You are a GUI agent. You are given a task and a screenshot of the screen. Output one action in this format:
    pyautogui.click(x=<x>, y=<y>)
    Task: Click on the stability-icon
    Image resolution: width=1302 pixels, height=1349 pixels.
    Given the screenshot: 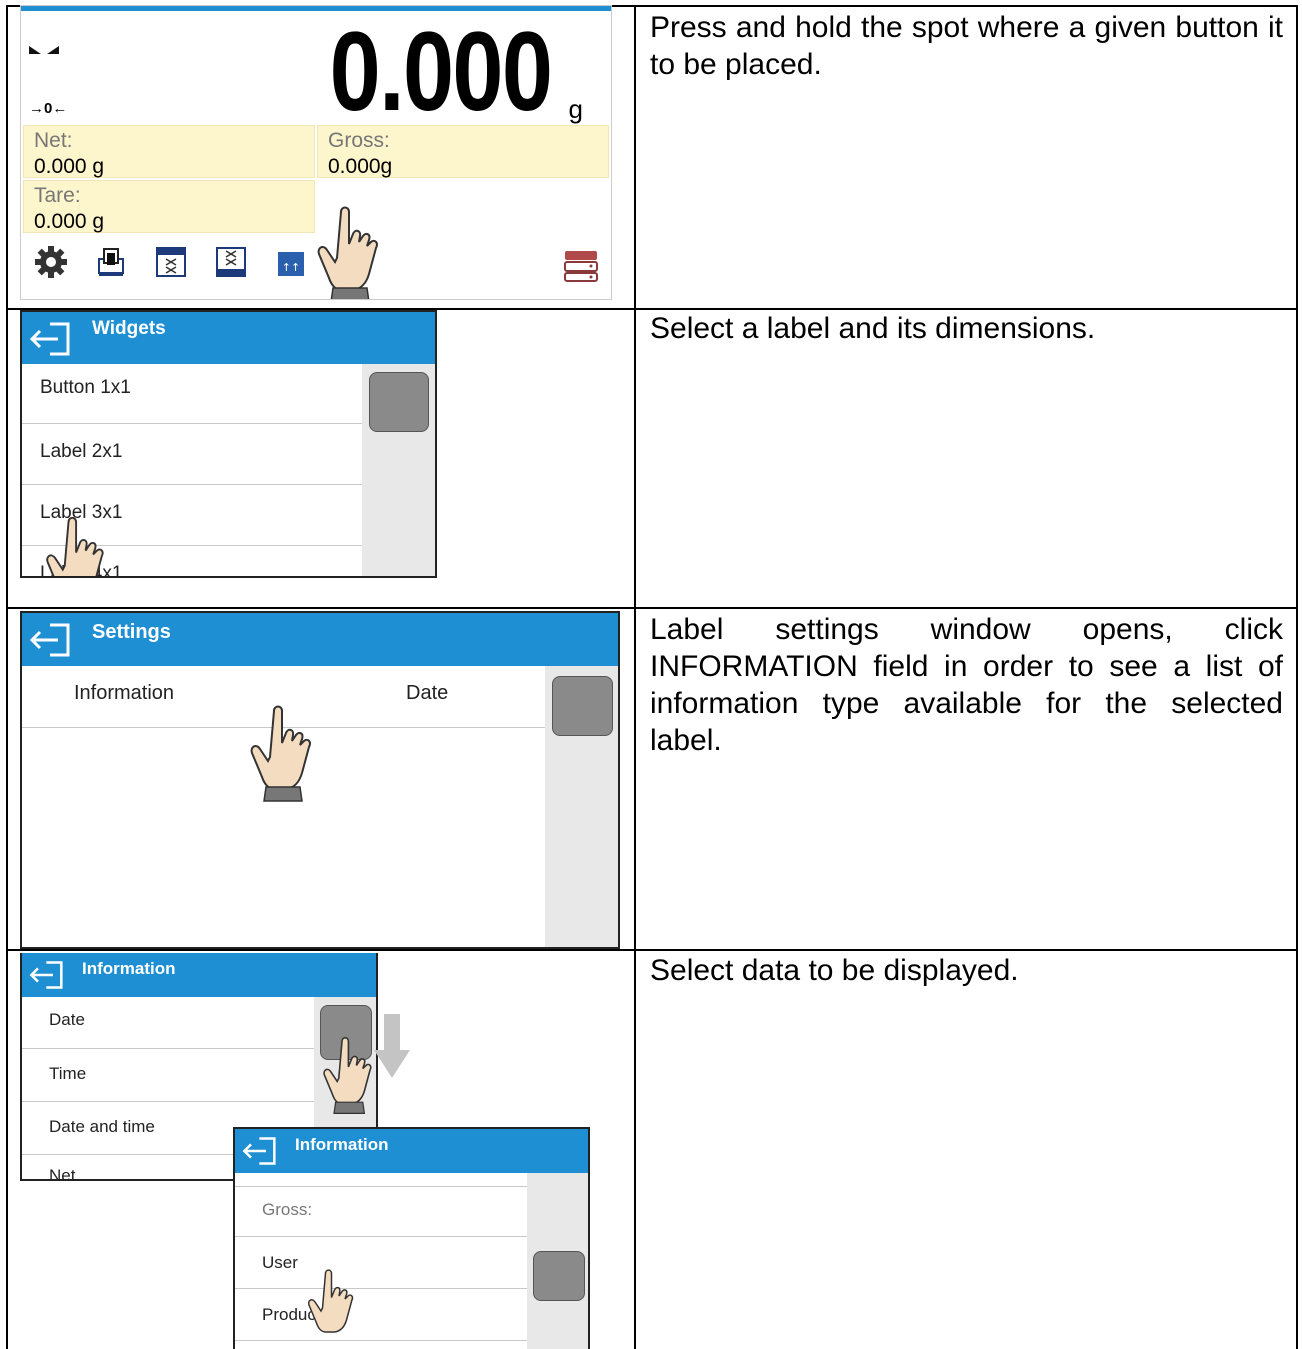 What is the action you would take?
    pyautogui.click(x=44, y=50)
    